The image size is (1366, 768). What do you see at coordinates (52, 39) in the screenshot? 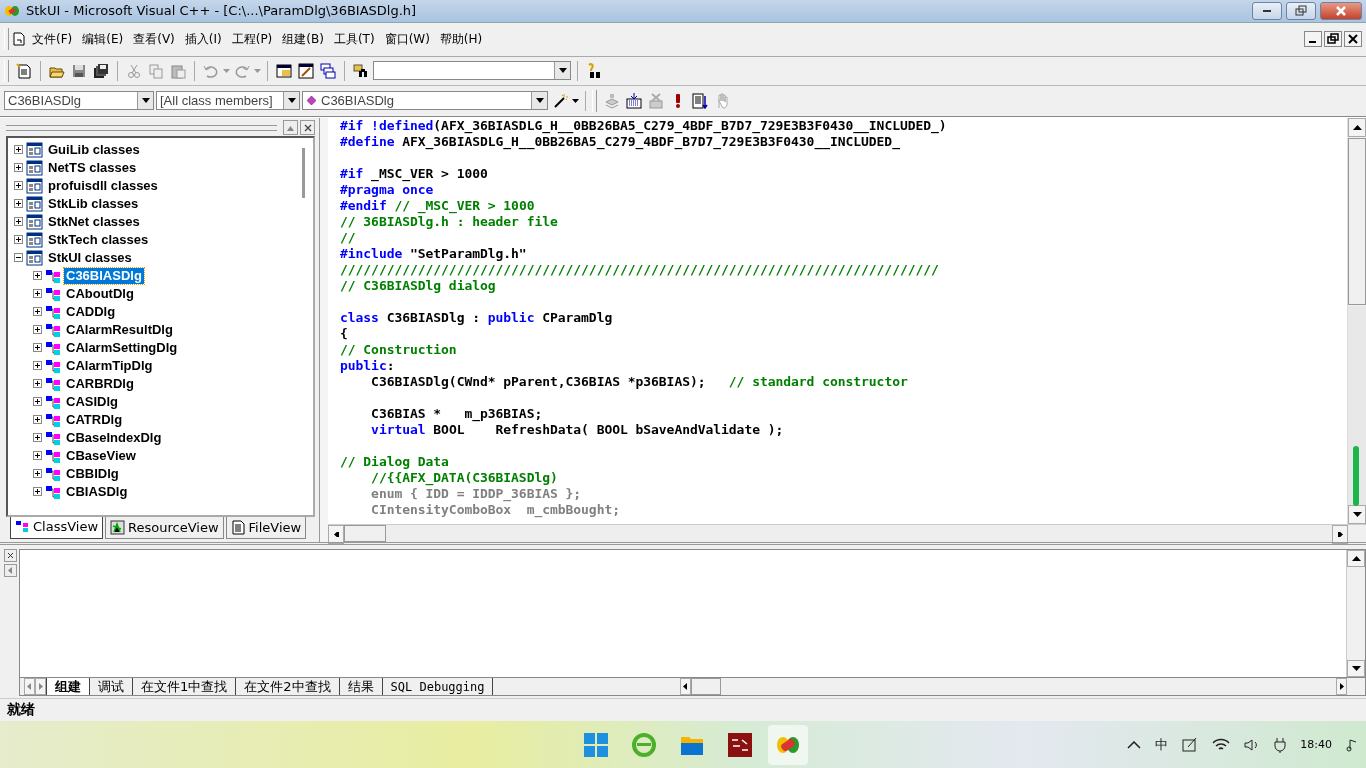
I see `menu-item: 文件(F)` at bounding box center [52, 39].